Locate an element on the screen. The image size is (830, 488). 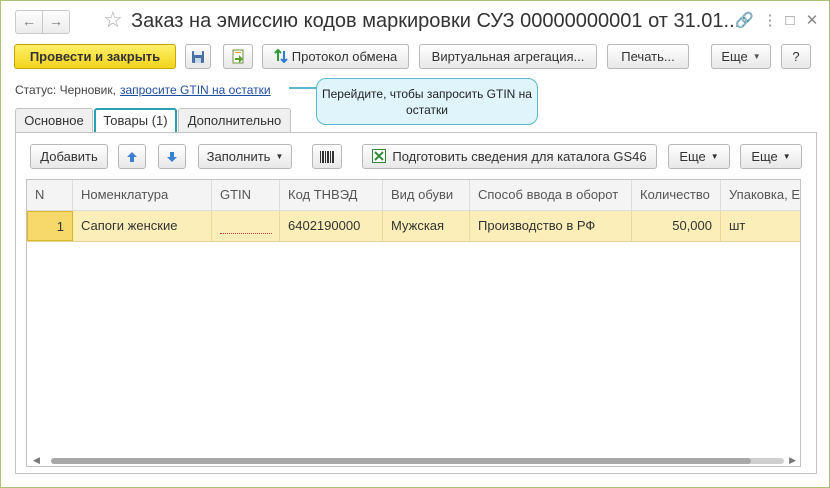
more-button-1: Еще ▼ is located at coordinates (699, 156).